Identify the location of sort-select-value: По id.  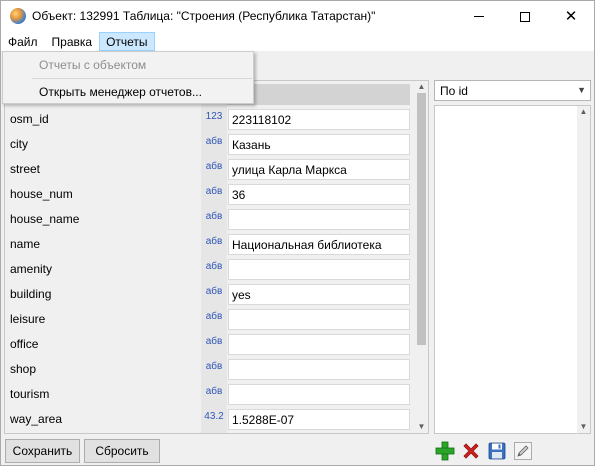
(454, 91).